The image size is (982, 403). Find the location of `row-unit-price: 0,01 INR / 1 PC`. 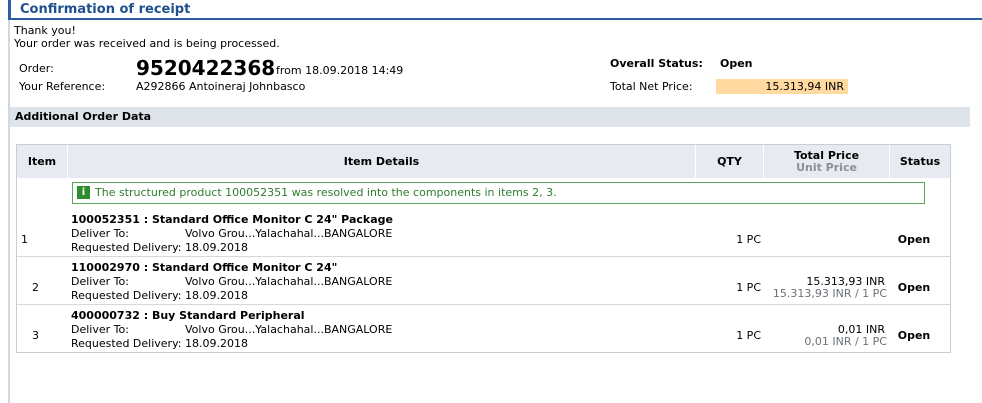

row-unit-price: 0,01 INR / 1 PC is located at coordinates (845, 341).